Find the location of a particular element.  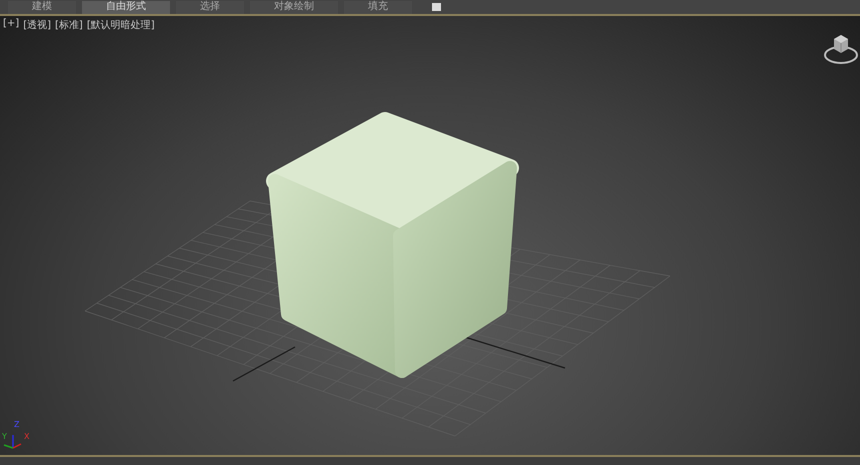

viewport-label: [+] is located at coordinates (11, 25).